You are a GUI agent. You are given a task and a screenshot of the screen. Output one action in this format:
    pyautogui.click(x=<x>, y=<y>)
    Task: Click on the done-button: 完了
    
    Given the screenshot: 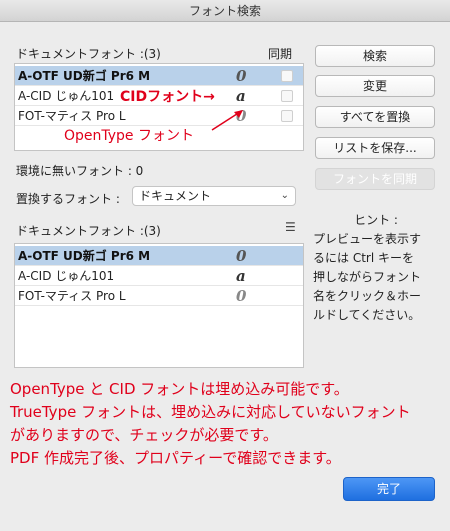 What is the action you would take?
    pyautogui.click(x=389, y=489)
    